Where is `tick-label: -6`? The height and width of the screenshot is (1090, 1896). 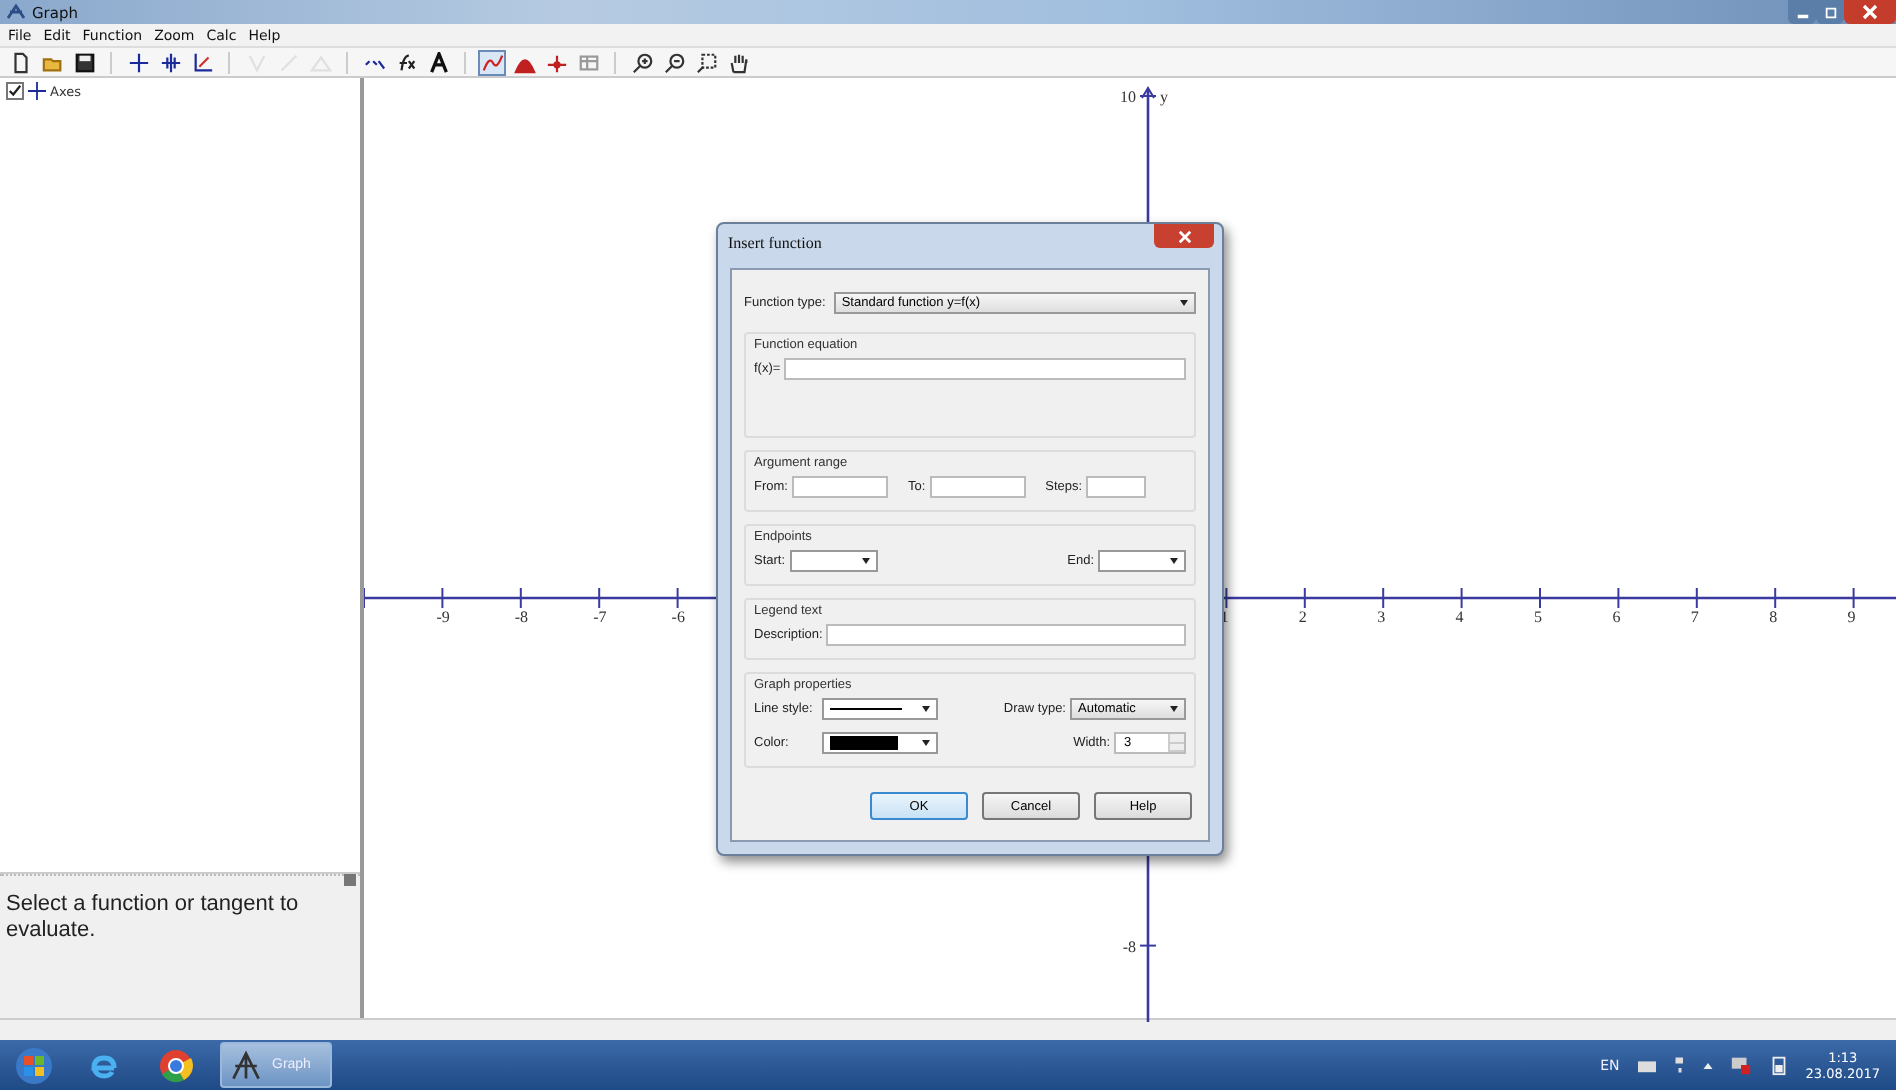
tick-label: -6 is located at coordinates (678, 617).